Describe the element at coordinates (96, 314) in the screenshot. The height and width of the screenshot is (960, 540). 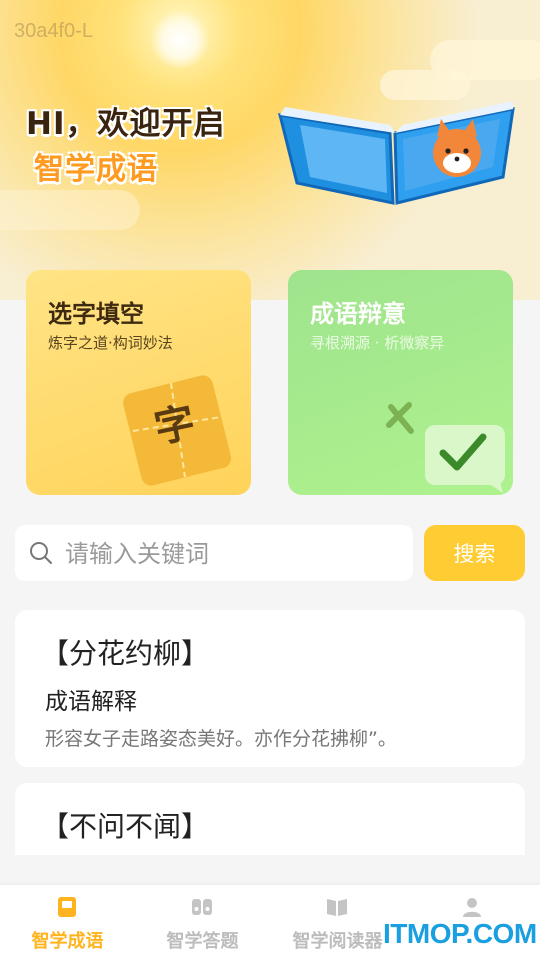
I see `card-title: 选字填空` at that location.